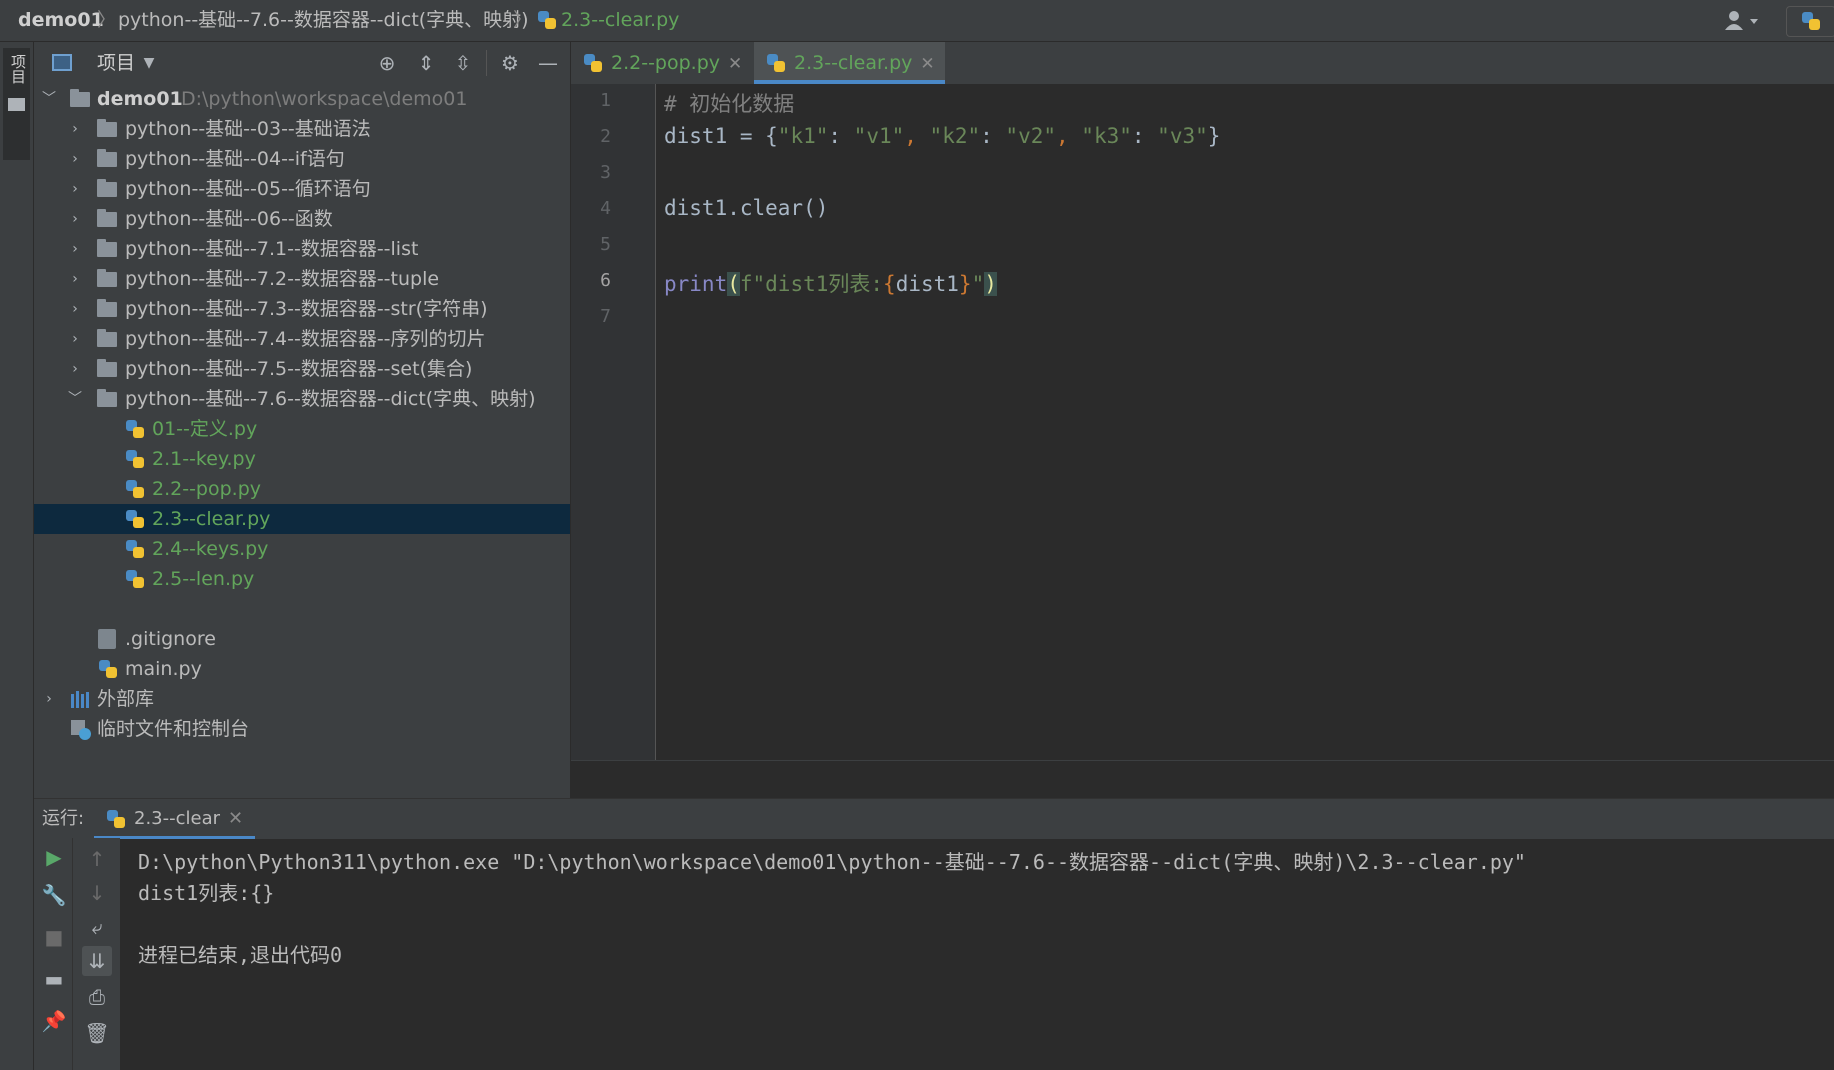 The width and height of the screenshot is (1834, 1070). I want to click on run-tab: 2.3--clear ✕, so click(175, 819).